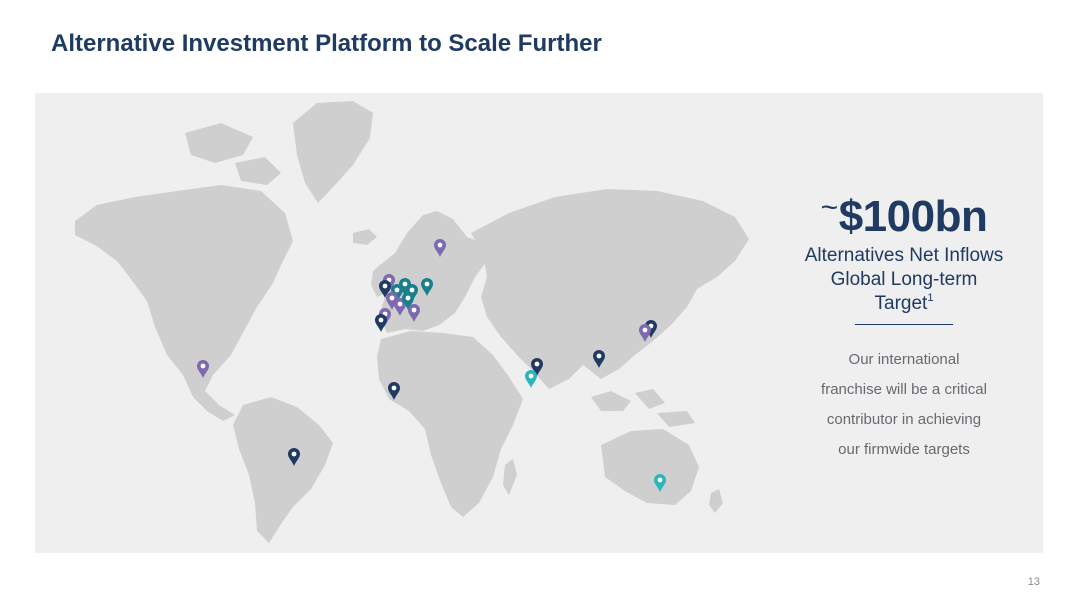  I want to click on approx-tilde: ~, so click(829, 207).